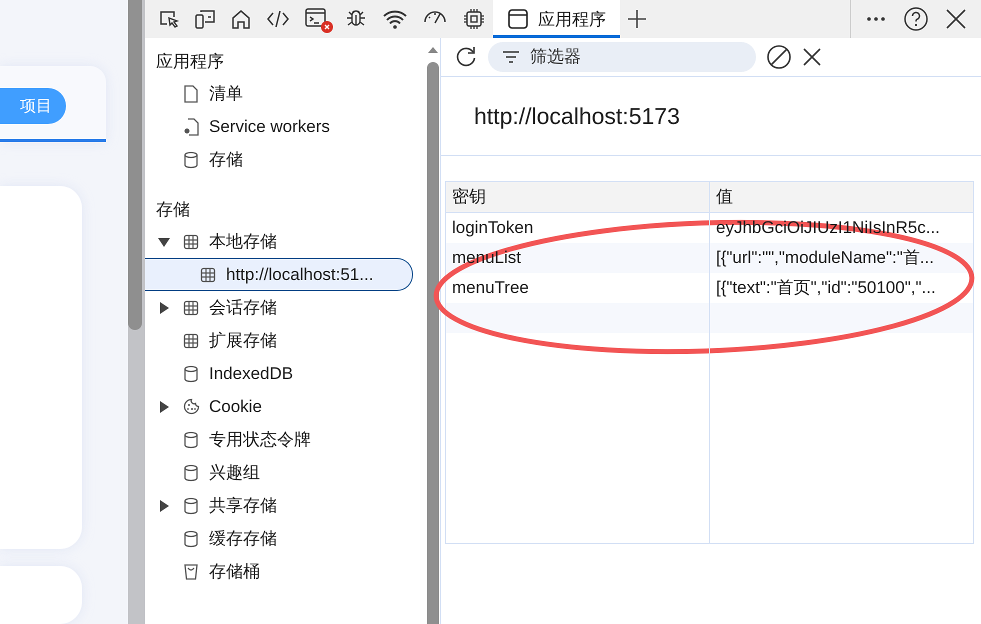 The height and width of the screenshot is (624, 981). What do you see at coordinates (492, 228) in the screenshot?
I see `table-cell-text: loginToken` at bounding box center [492, 228].